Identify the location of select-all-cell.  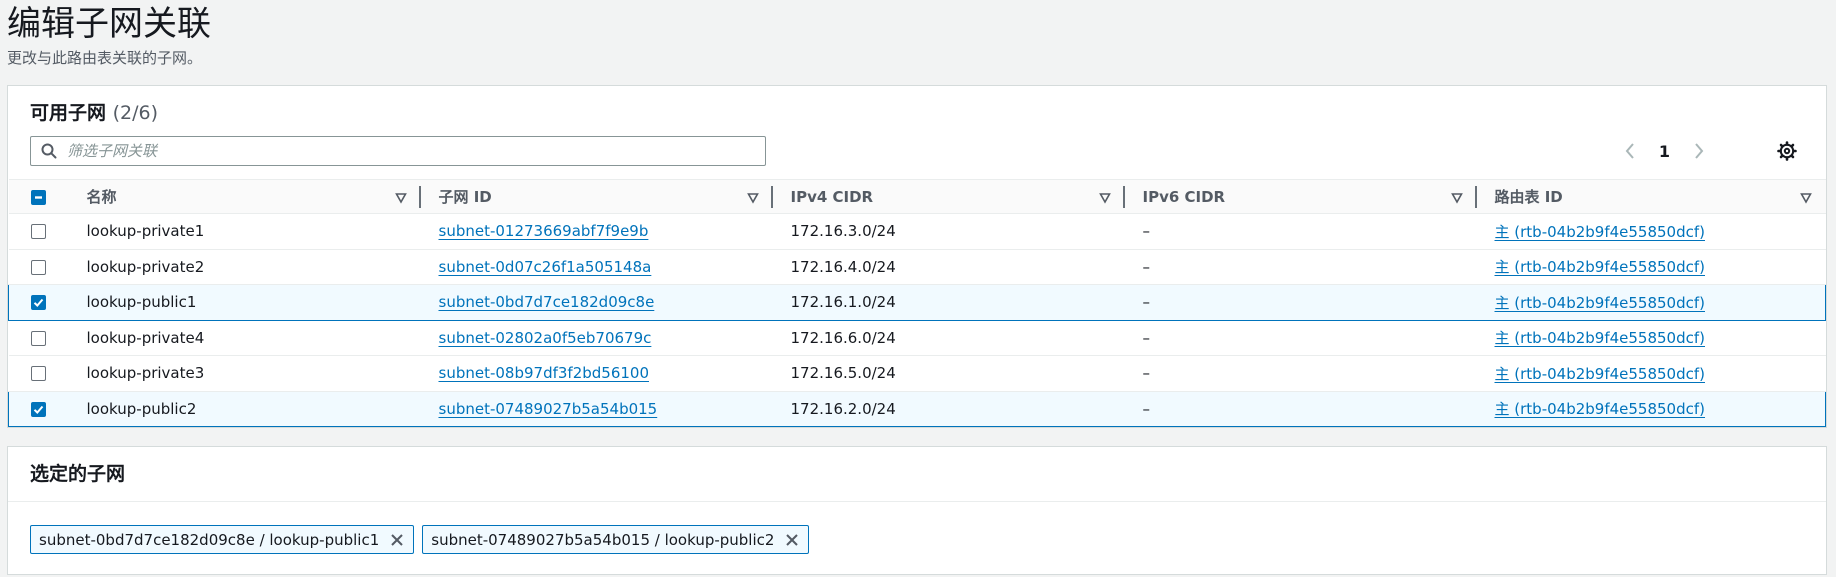
(38, 196).